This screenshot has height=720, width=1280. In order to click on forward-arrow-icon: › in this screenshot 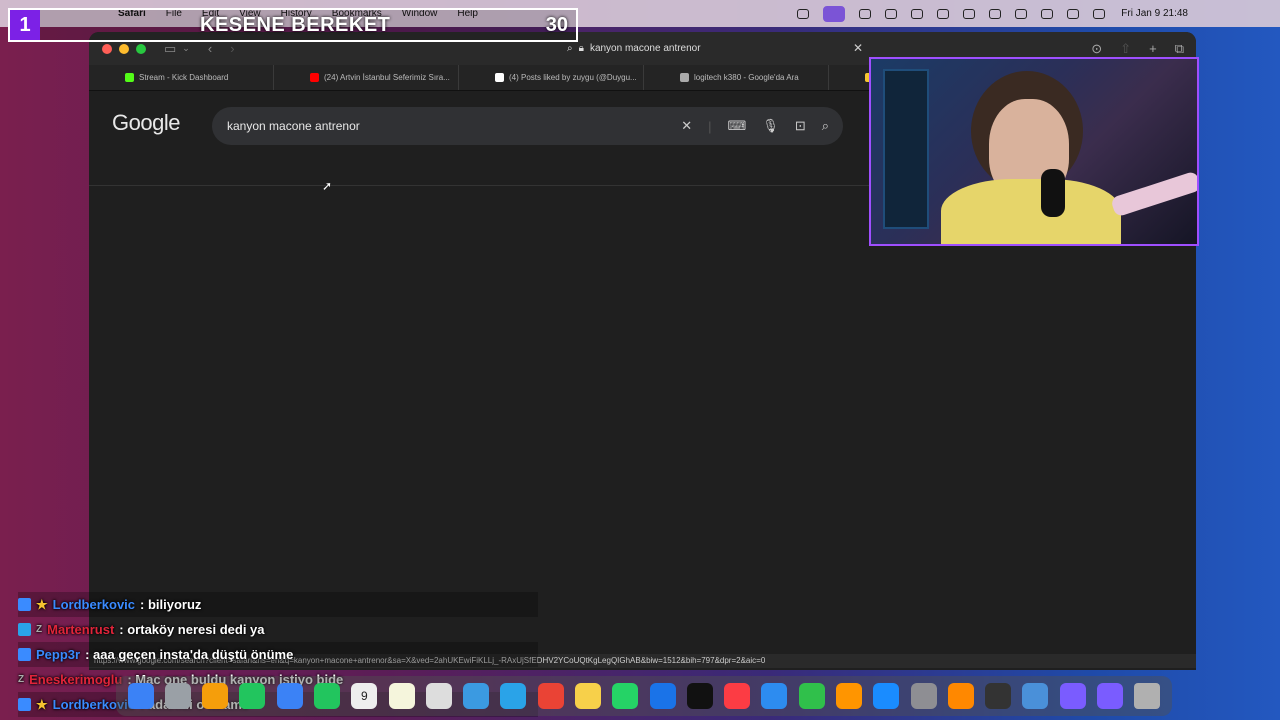, I will do `click(232, 48)`.